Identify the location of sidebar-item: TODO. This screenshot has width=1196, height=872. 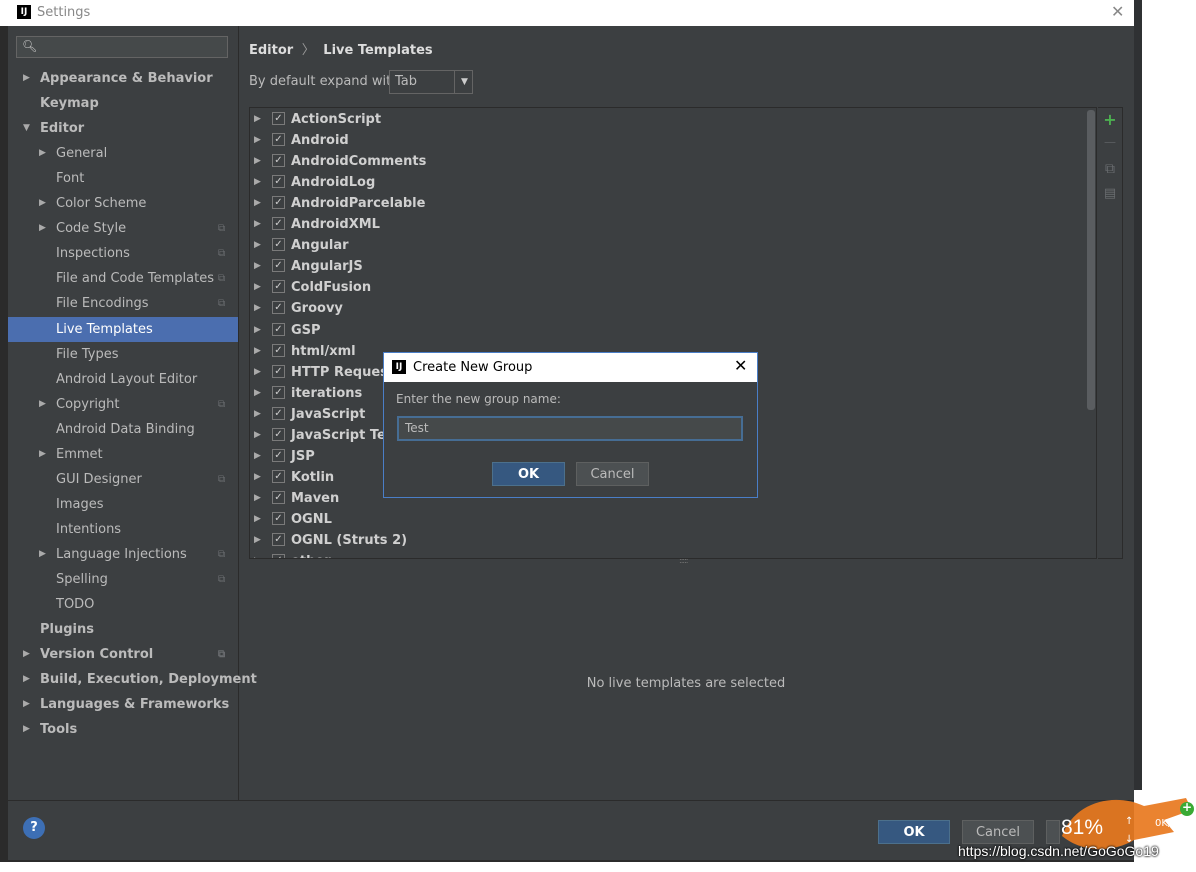
(123, 604).